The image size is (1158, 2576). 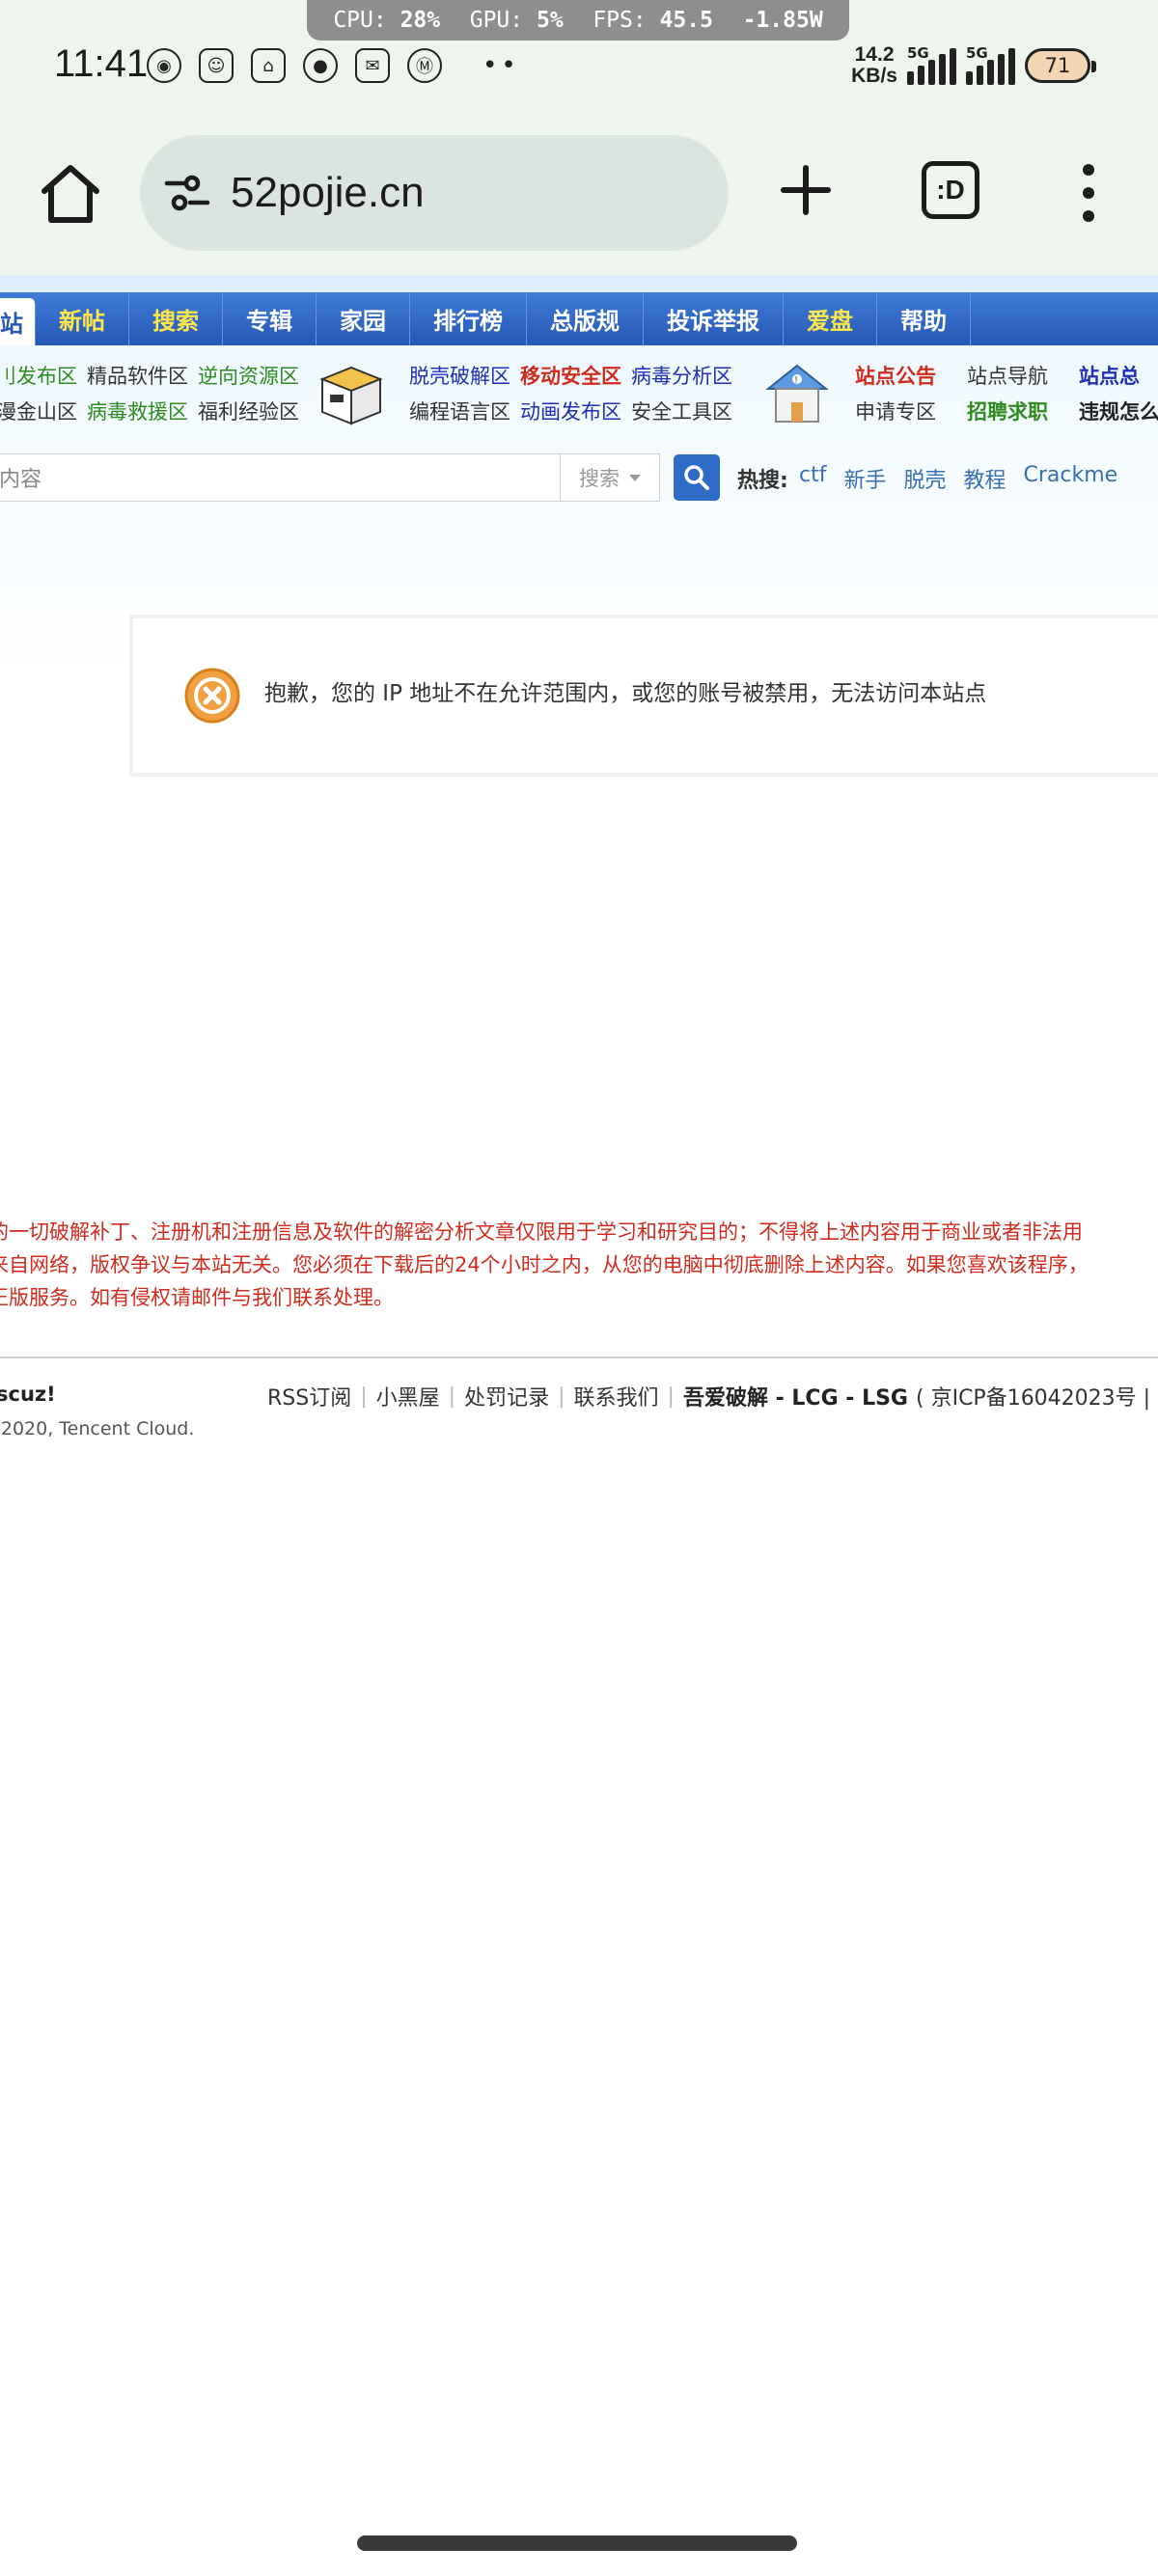 I want to click on nav-item-collections: 专辑, so click(x=270, y=319).